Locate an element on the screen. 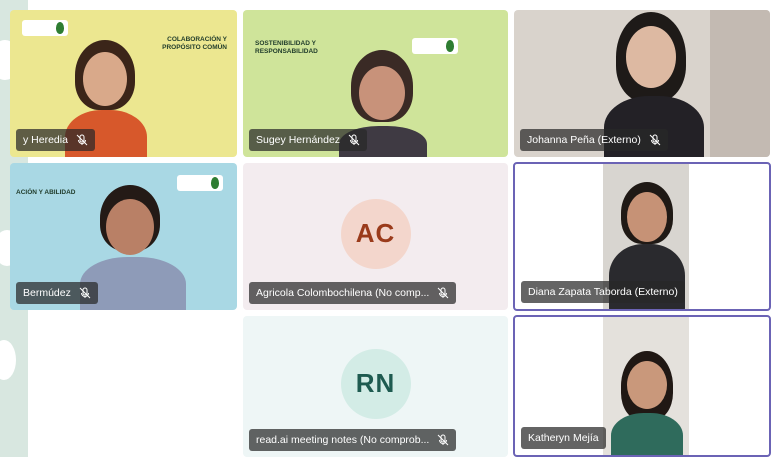  company-logo is located at coordinates (45, 28).